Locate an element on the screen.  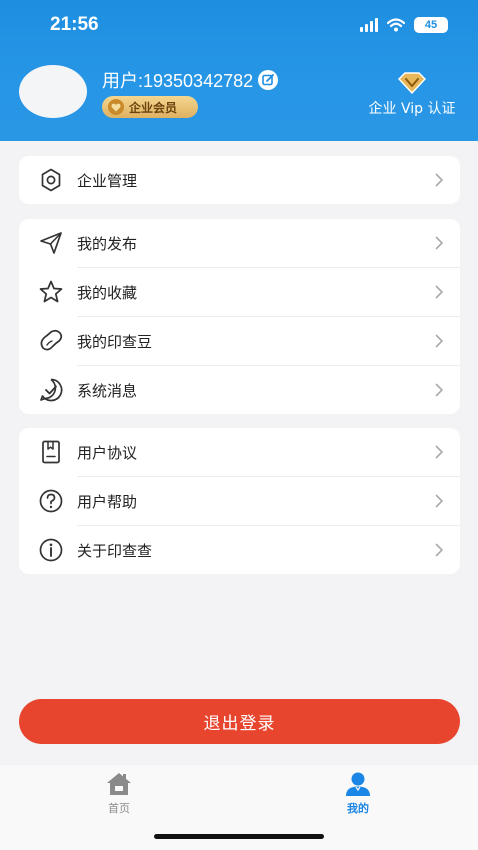
tab-home: 首页 is located at coordinates (119, 793).